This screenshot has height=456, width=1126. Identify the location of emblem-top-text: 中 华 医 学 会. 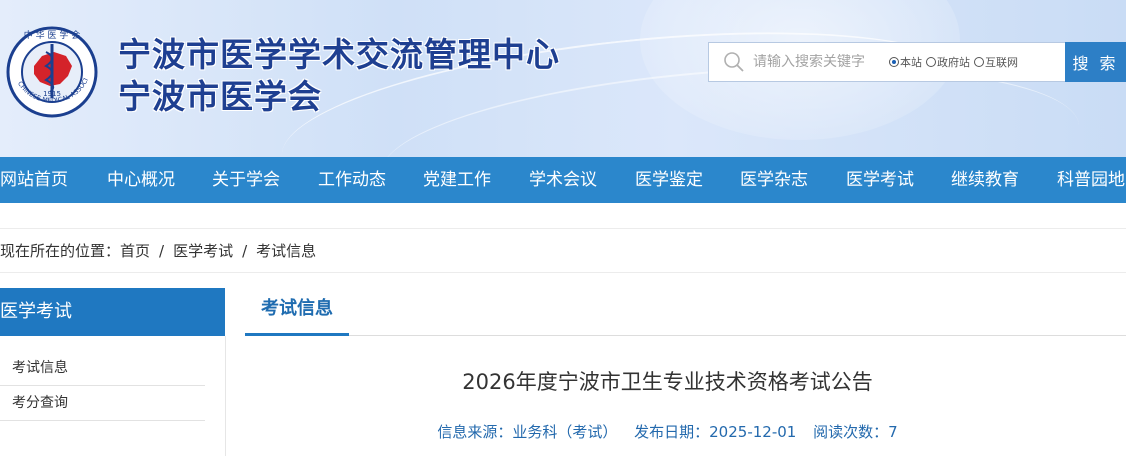
(52, 35).